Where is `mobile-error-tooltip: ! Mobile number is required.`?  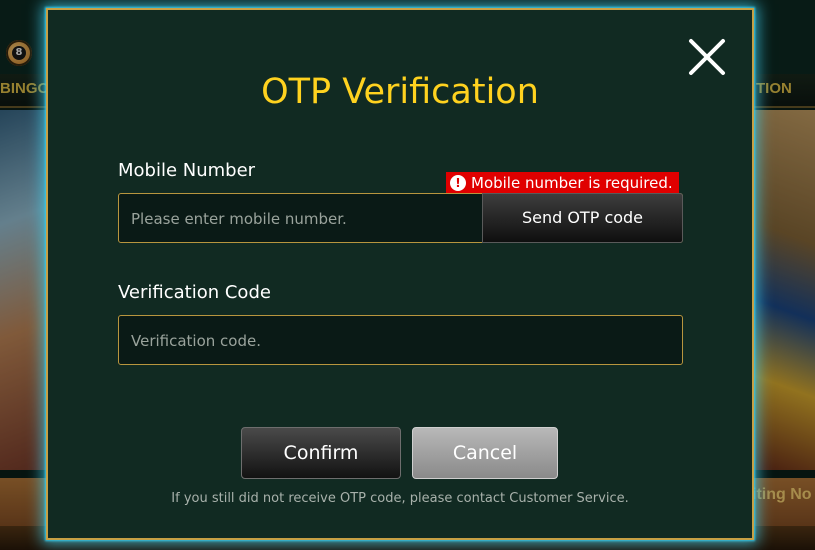
mobile-error-tooltip: ! Mobile number is required. is located at coordinates (562, 186).